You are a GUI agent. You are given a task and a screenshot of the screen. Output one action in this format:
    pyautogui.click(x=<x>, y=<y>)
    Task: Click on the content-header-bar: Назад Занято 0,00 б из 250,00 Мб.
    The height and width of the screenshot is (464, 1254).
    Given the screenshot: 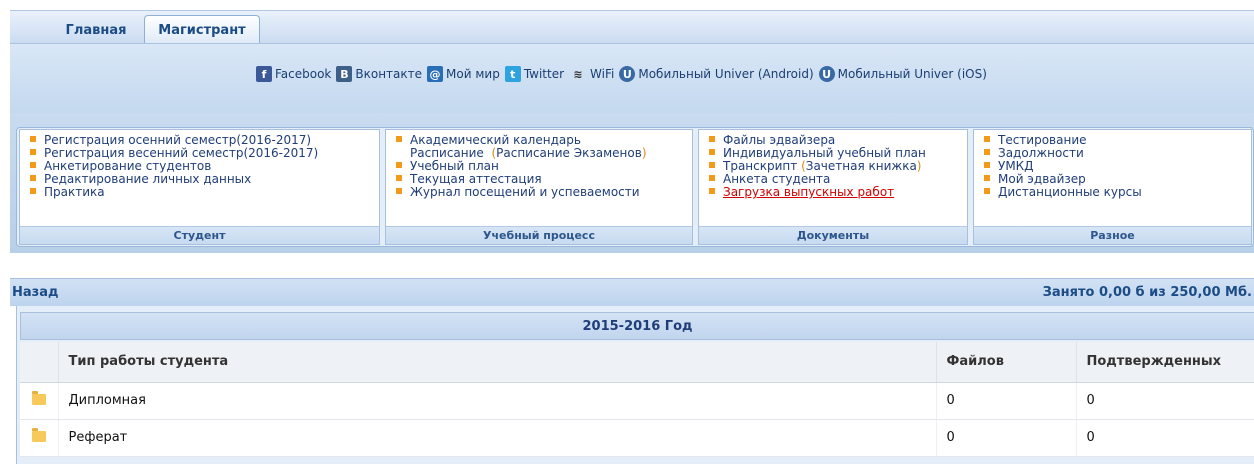 What is the action you would take?
    pyautogui.click(x=632, y=292)
    